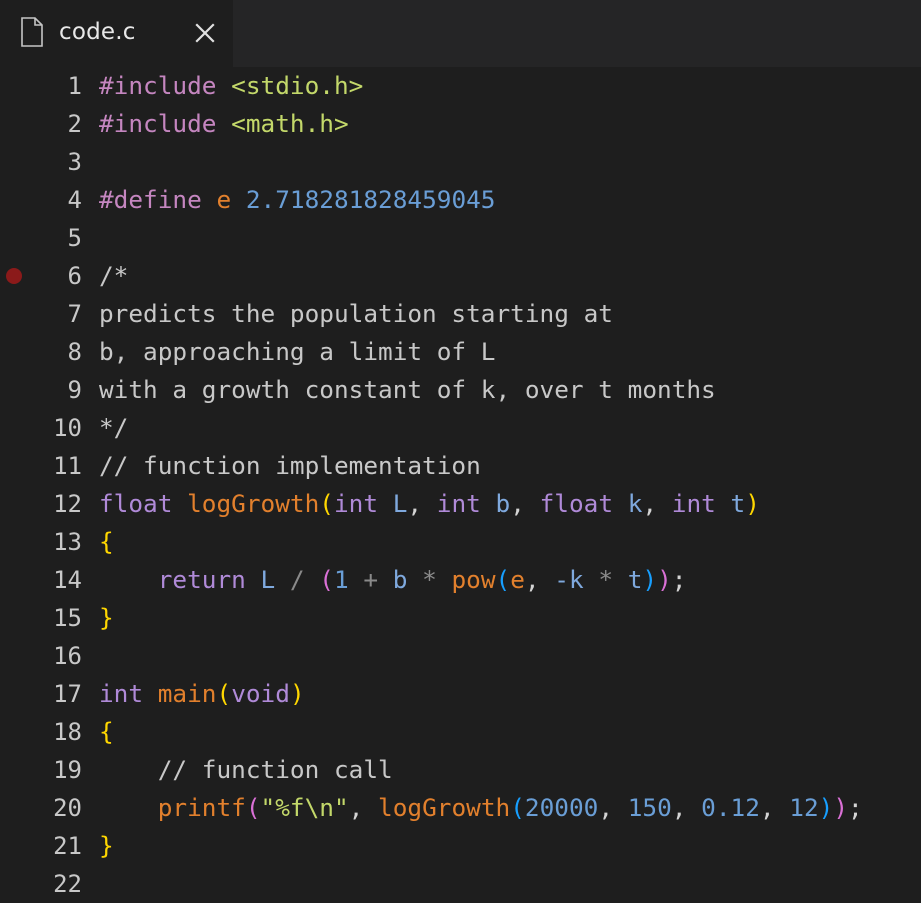  I want to click on code-line: 14 return L / (1 + b * pow(e, -k * t));, so click(460, 580).